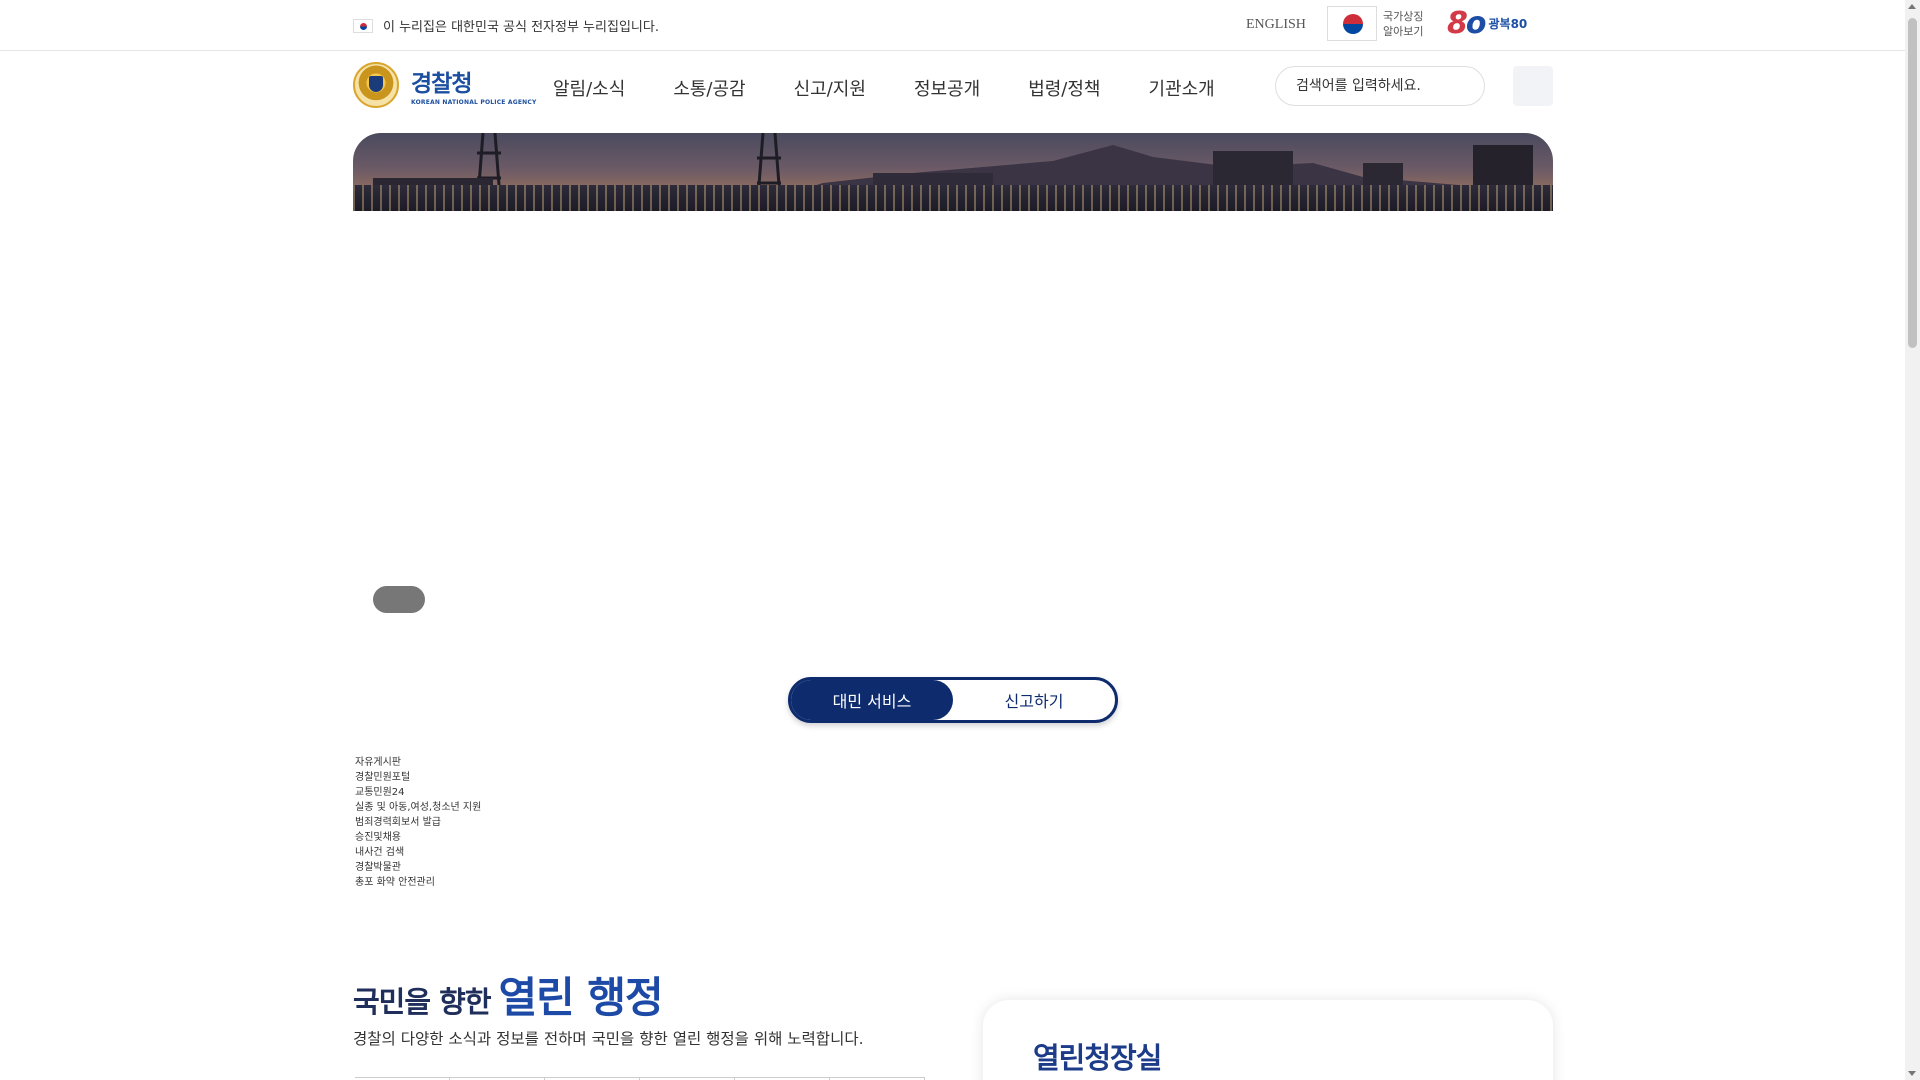  I want to click on service-link-traffic: 교통민원24, so click(418, 792).